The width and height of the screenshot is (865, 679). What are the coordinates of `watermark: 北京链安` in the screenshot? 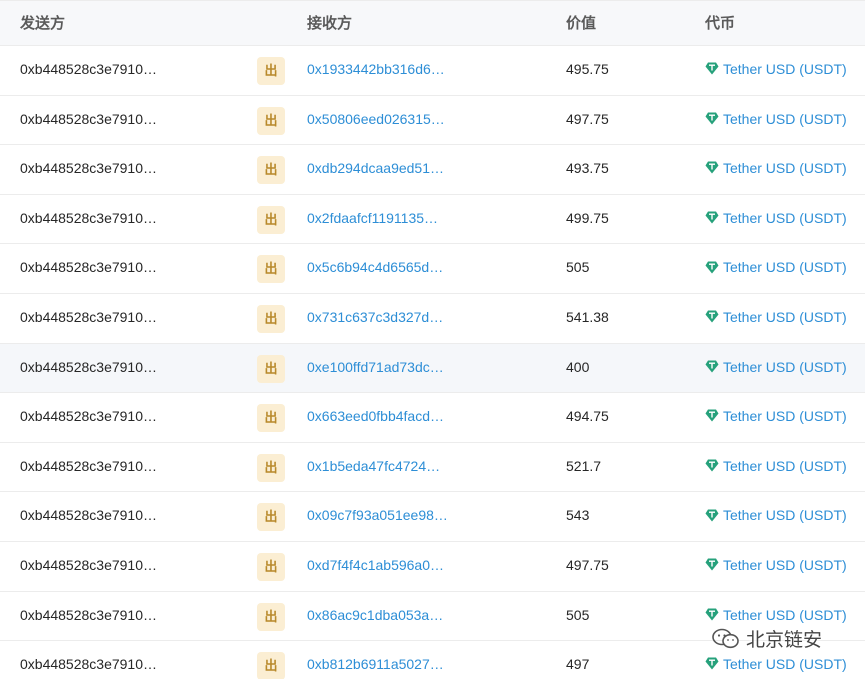 It's located at (767, 641).